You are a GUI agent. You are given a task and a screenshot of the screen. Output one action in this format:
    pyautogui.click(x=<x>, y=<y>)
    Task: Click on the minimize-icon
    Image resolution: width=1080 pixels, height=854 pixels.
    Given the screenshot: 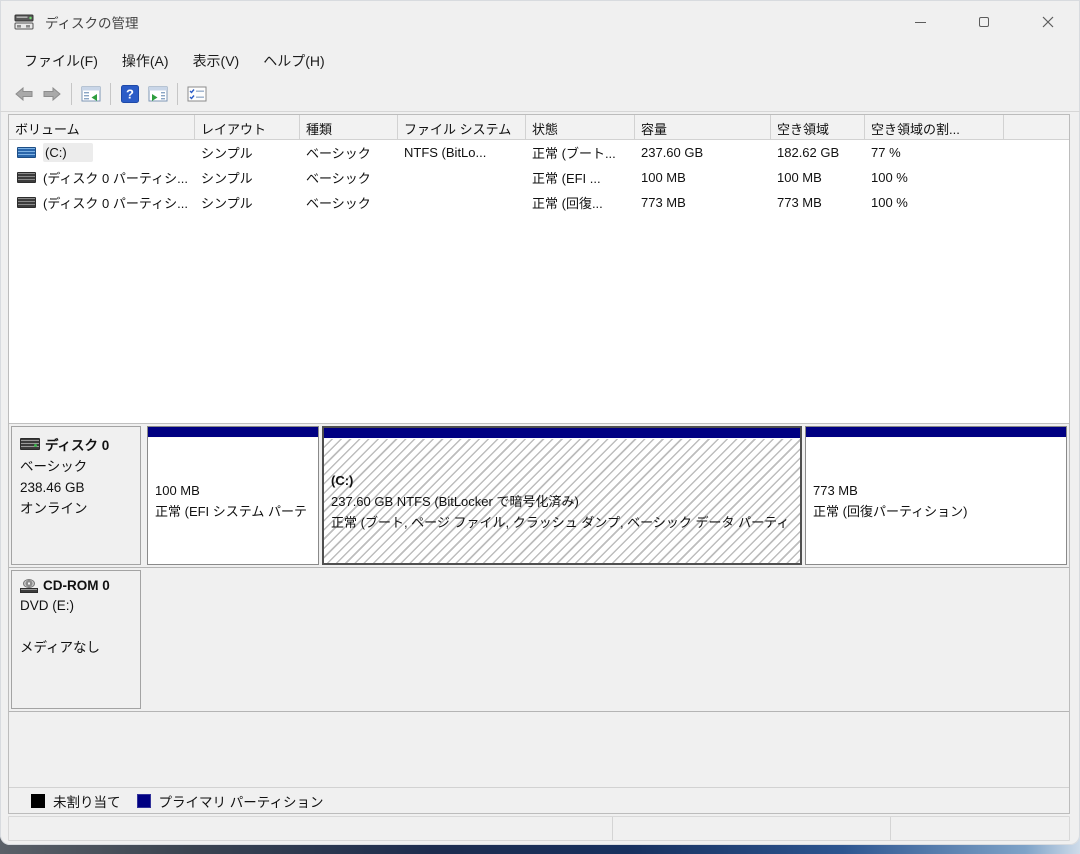 What is the action you would take?
    pyautogui.click(x=920, y=22)
    